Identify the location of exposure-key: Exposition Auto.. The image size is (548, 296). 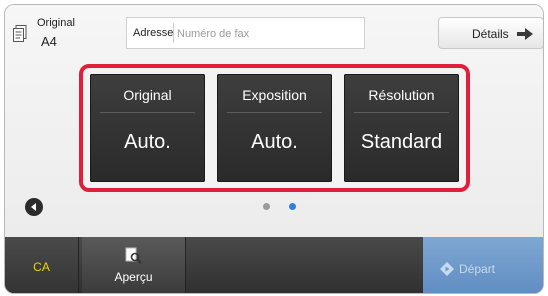
(274, 128).